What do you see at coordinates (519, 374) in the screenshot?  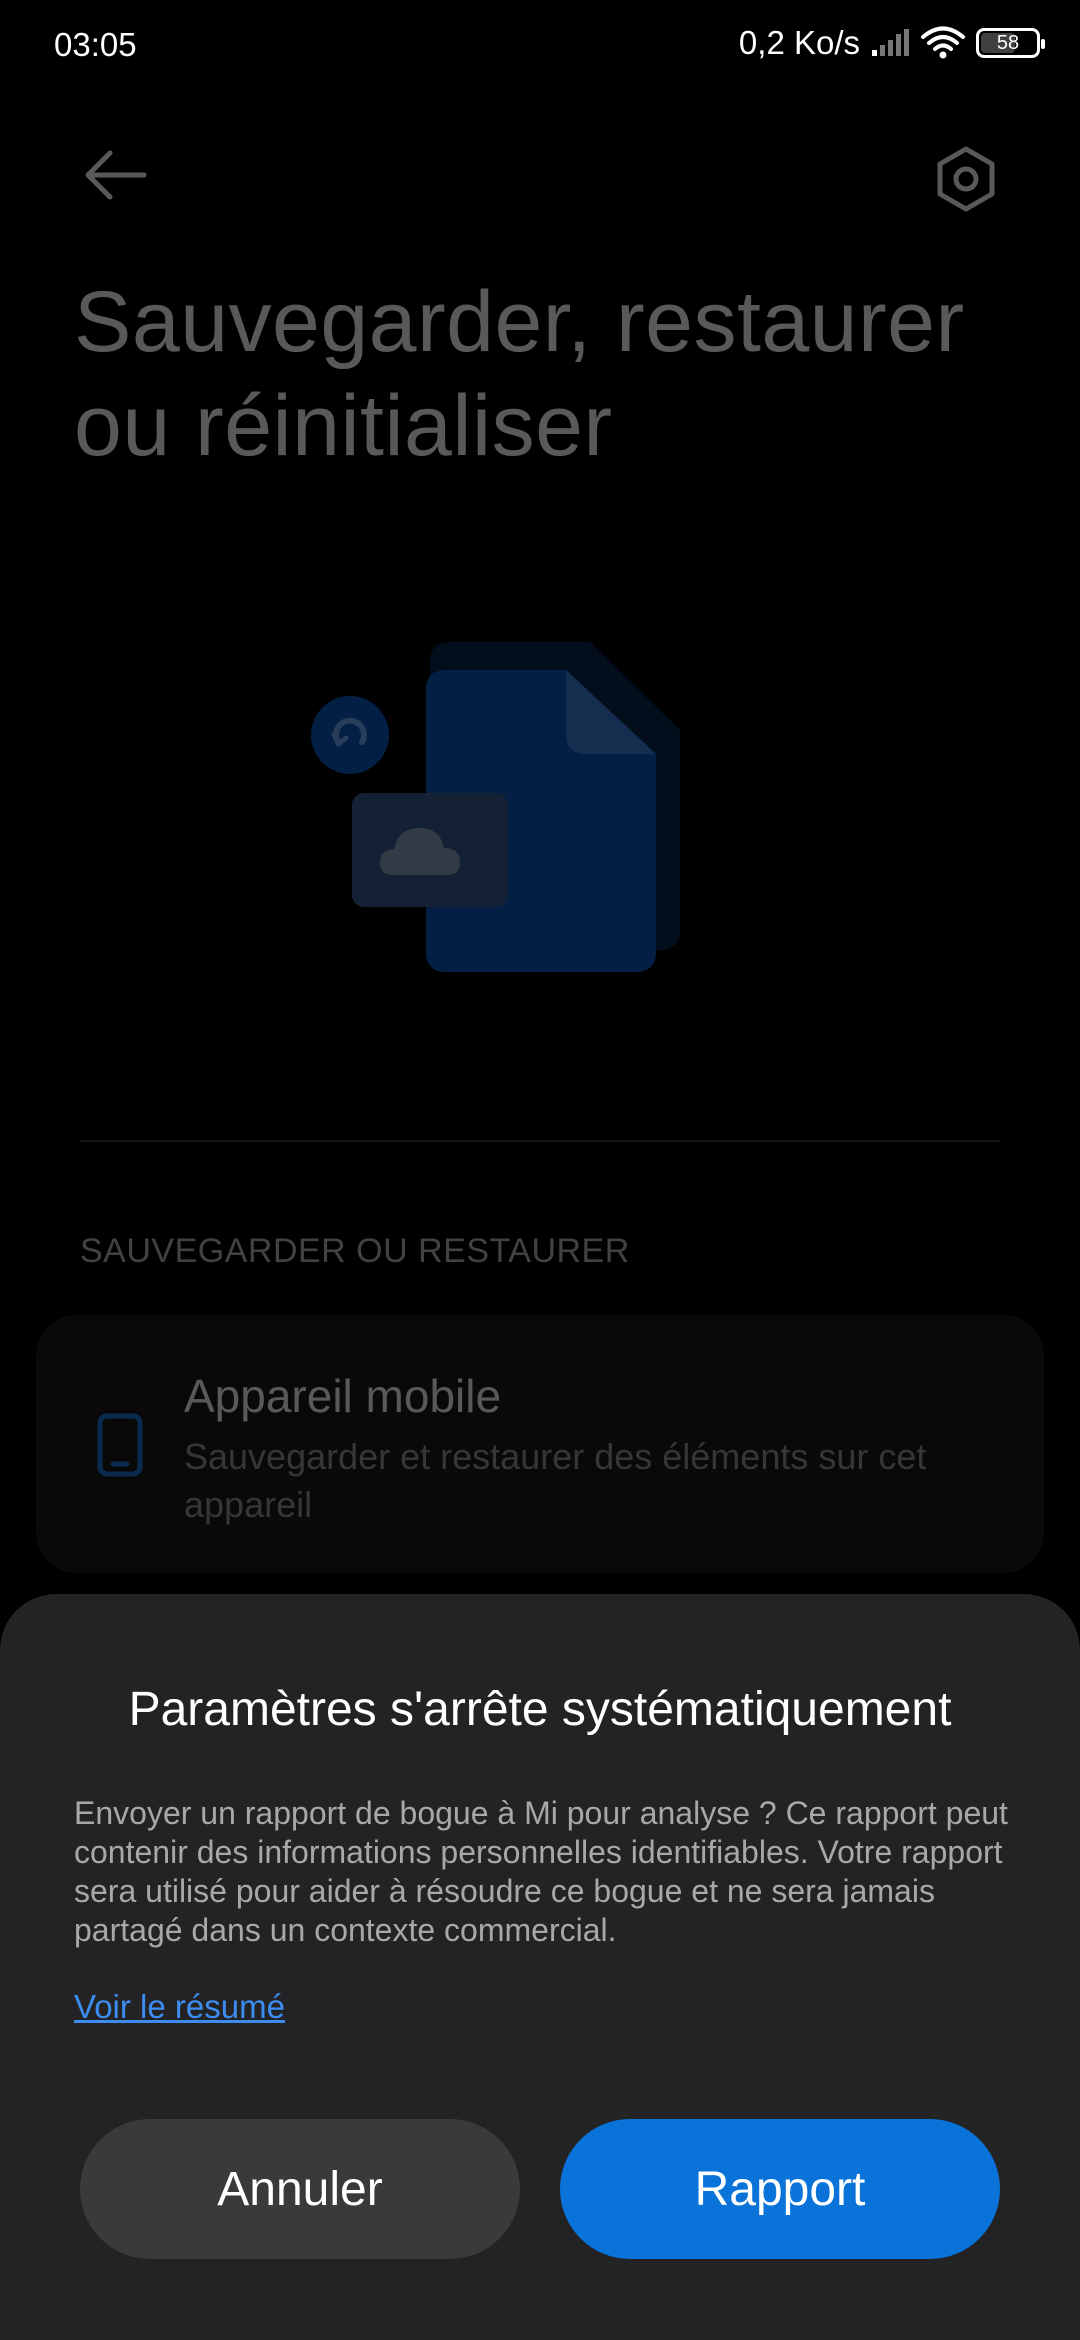 I see `page-title: Sauvegarder, restaurer ou réinitialiser` at bounding box center [519, 374].